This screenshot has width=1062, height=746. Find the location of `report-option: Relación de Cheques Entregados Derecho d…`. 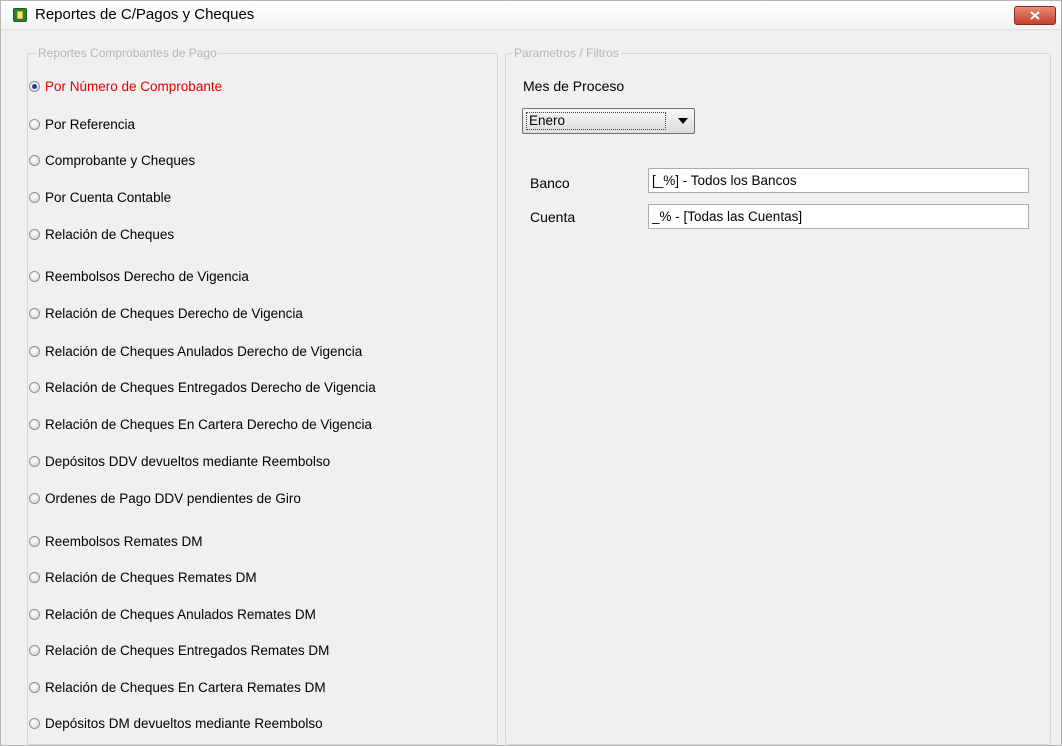

report-option: Relación de Cheques Entregados Derecho d… is located at coordinates (202, 387).